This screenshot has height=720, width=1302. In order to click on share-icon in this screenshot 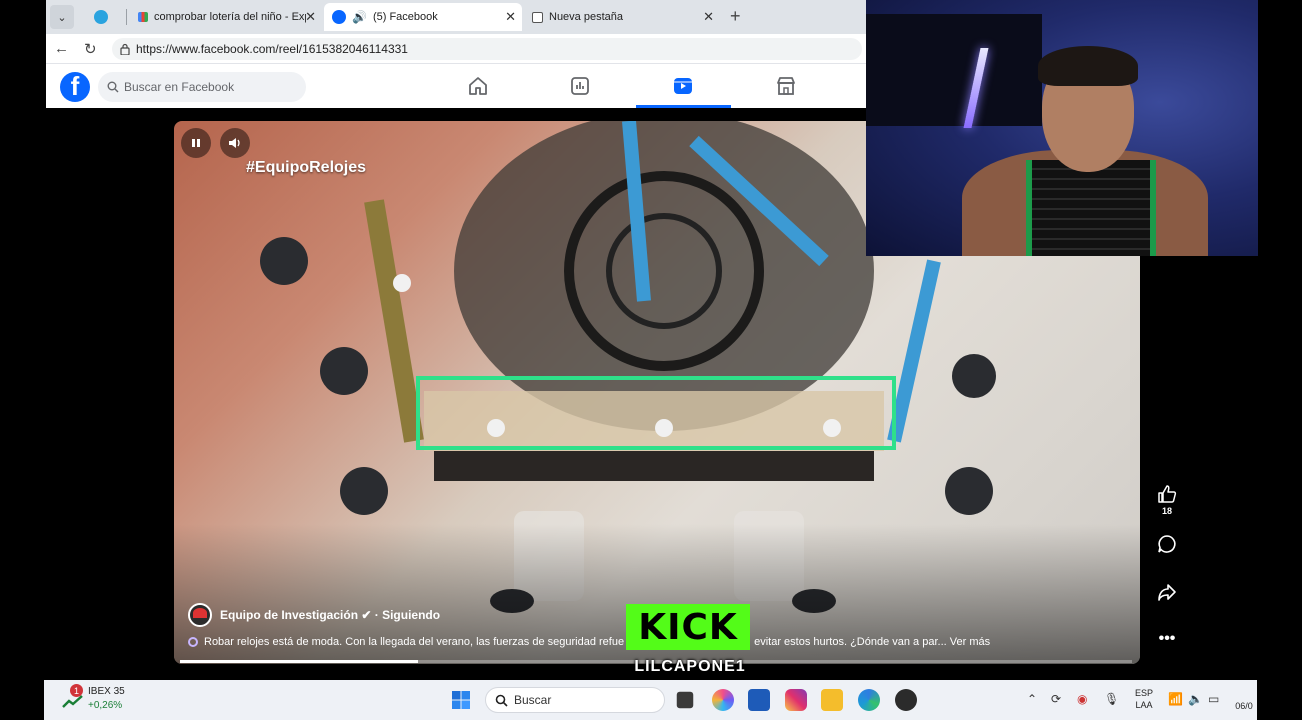, I will do `click(1167, 592)`.